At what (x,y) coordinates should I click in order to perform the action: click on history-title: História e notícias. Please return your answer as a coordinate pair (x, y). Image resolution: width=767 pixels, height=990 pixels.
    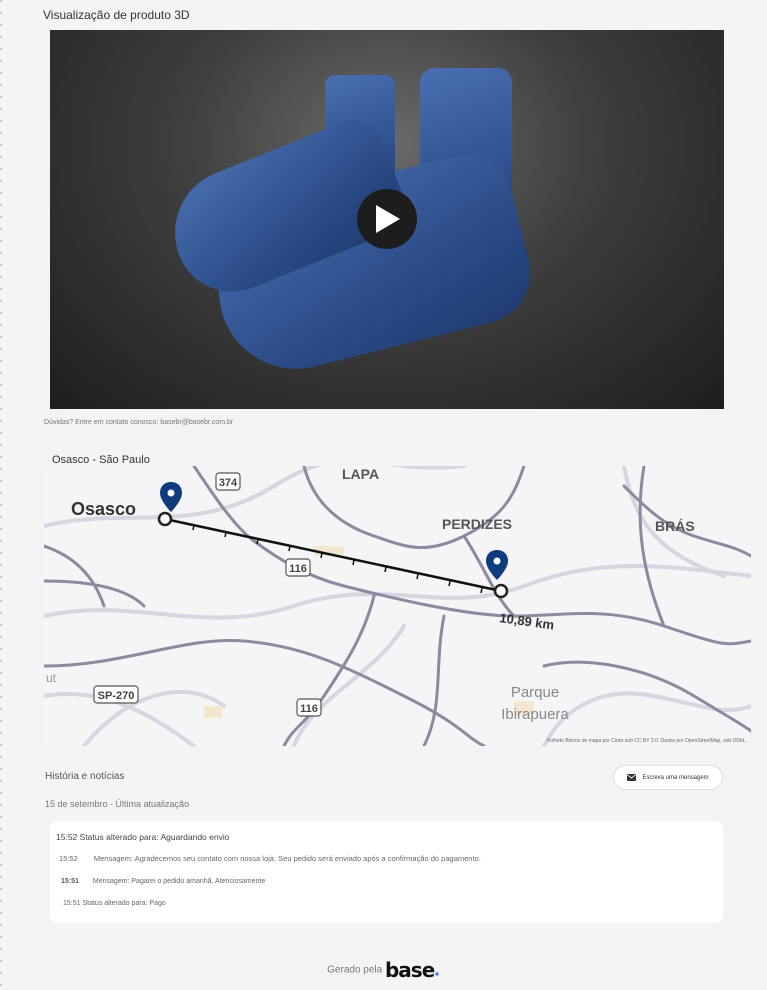
    Looking at the image, I should click on (85, 776).